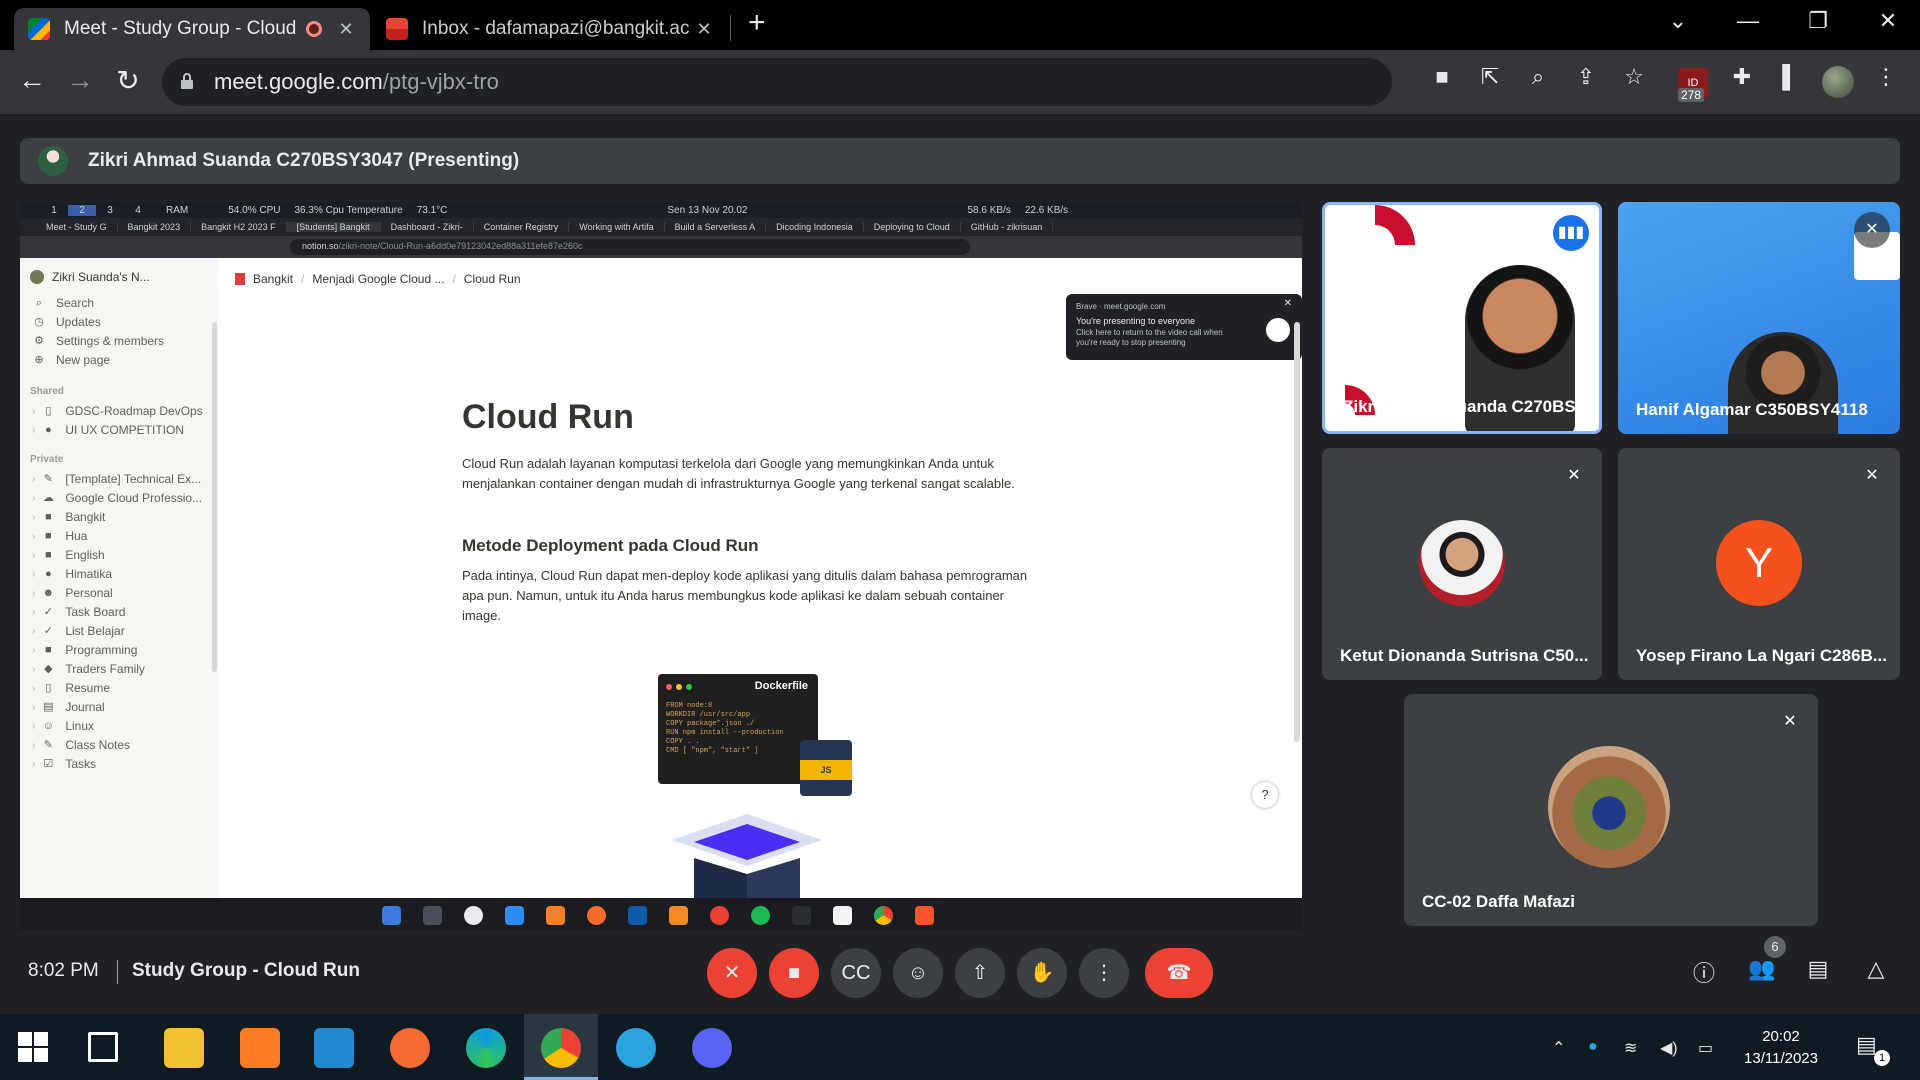 This screenshot has width=1920, height=1080. I want to click on tab-search-icon: ⌄, so click(1678, 21).